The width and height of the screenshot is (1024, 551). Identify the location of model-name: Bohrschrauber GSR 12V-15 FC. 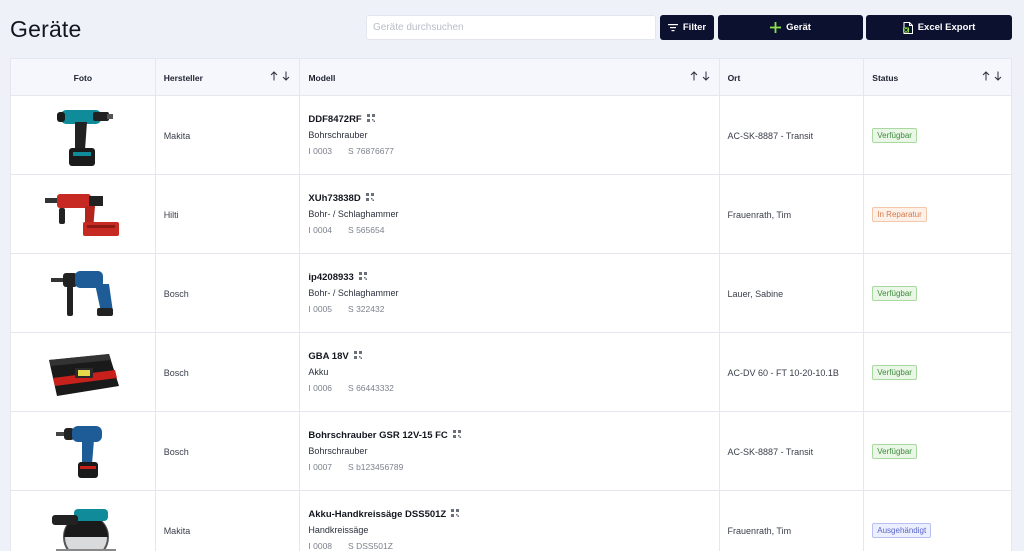
(377, 435).